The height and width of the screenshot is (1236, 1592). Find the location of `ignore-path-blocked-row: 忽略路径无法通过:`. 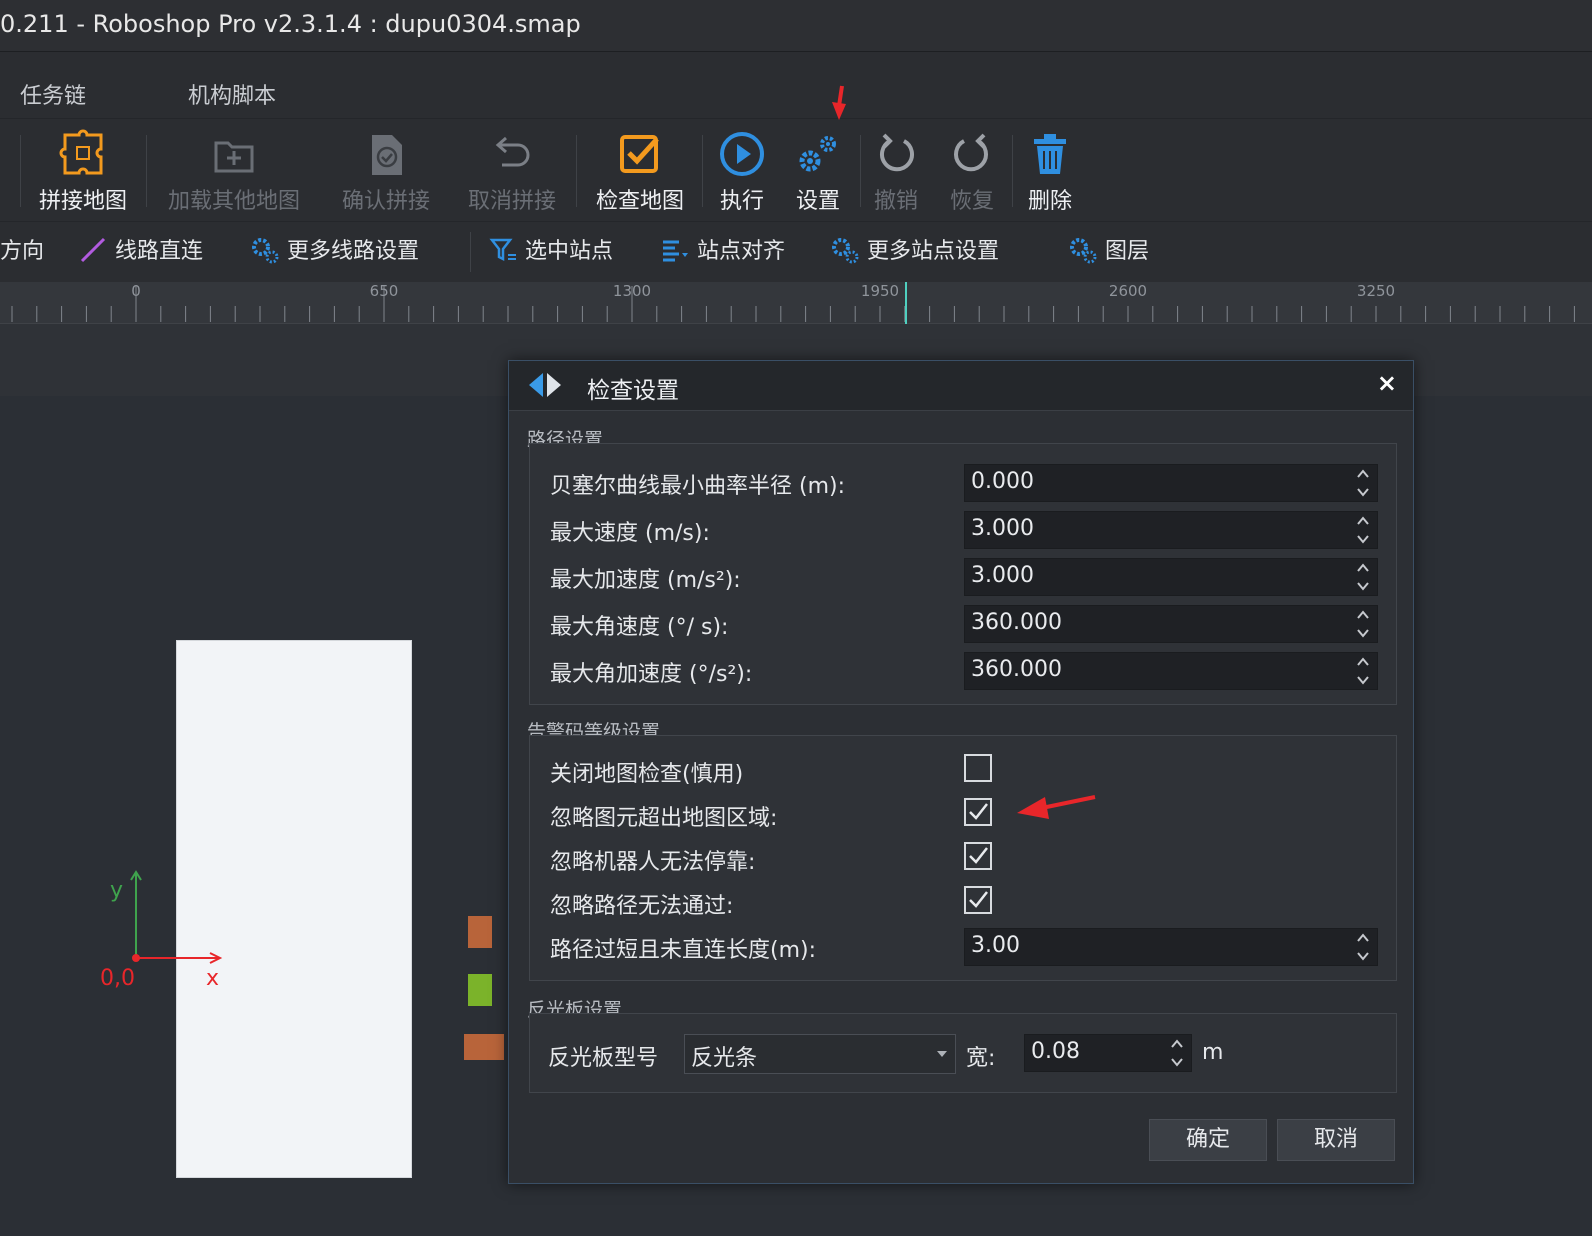

ignore-path-blocked-row: 忽略路径无法通过: is located at coordinates (964, 903).